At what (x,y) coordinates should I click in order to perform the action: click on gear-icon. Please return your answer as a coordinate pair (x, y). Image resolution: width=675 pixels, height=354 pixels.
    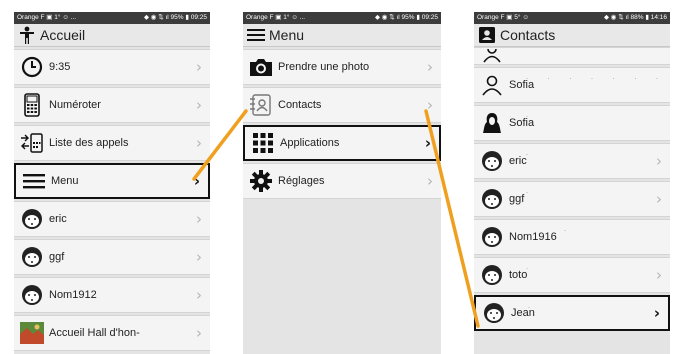
    Looking at the image, I should click on (261, 181).